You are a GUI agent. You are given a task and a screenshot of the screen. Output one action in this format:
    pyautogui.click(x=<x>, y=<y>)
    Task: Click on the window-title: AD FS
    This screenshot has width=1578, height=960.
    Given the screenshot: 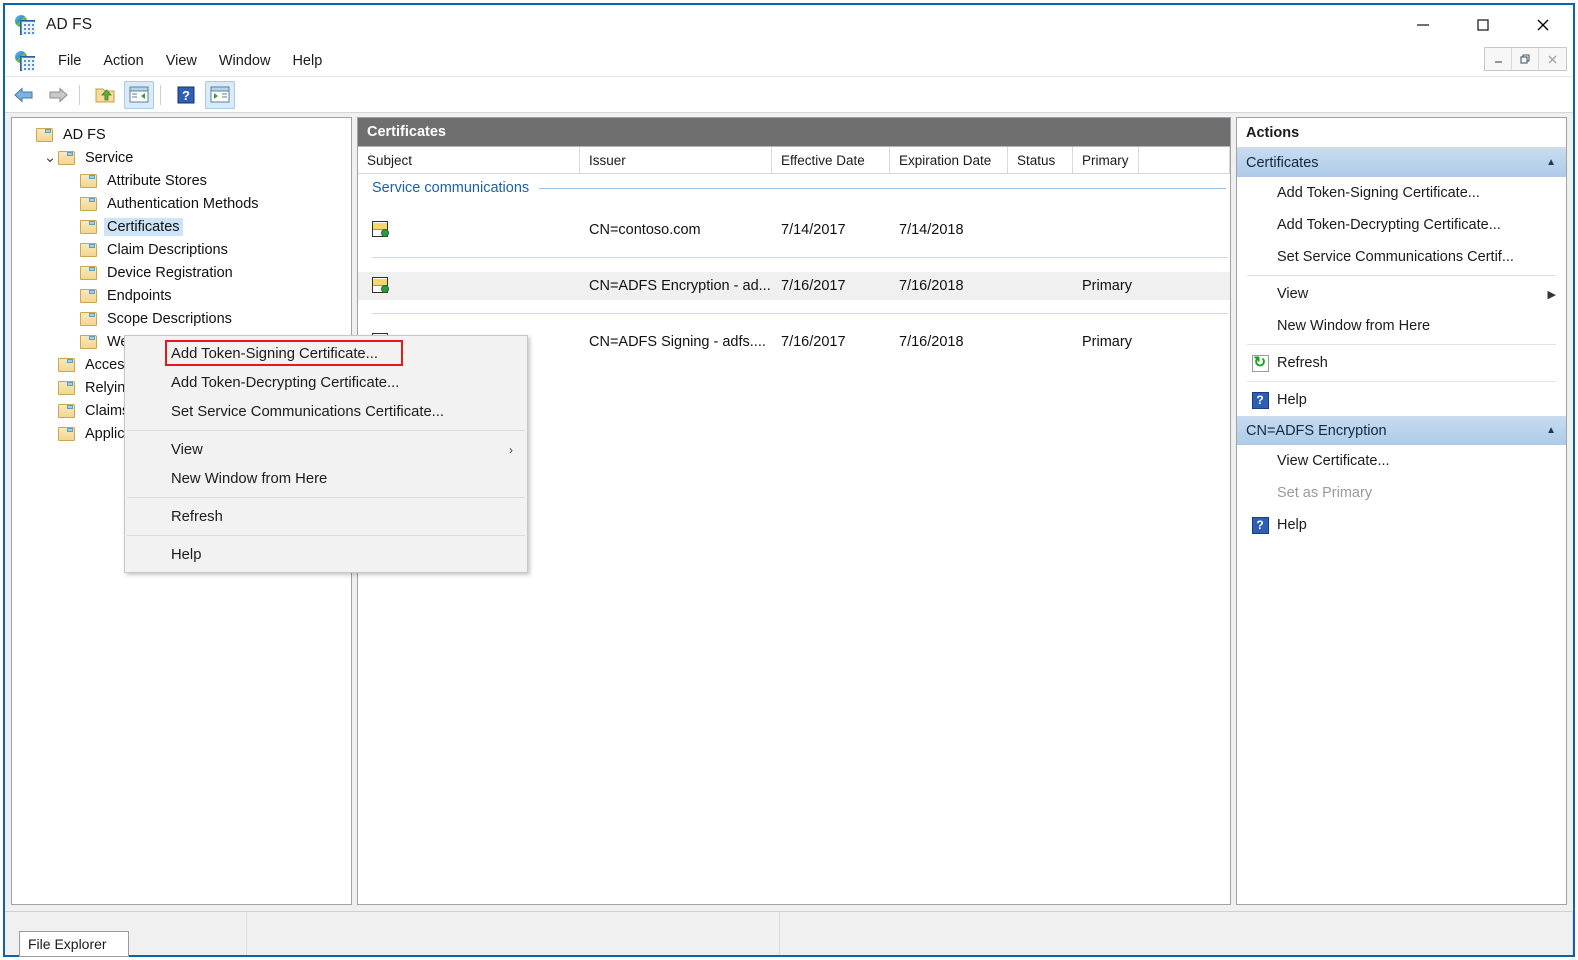 What is the action you would take?
    pyautogui.click(x=69, y=24)
    